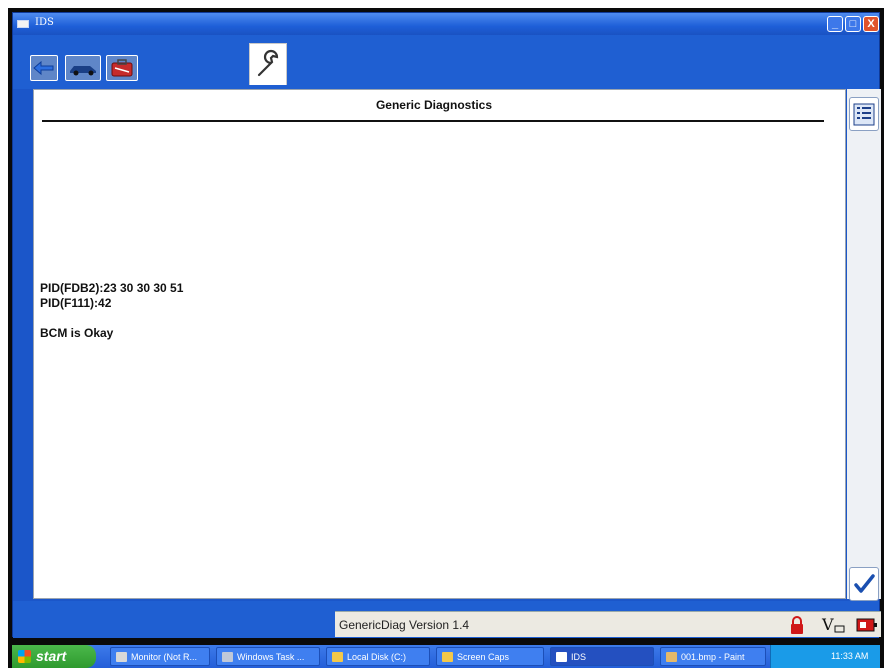 Image resolution: width=889 pixels, height=668 pixels. Describe the element at coordinates (112, 288) in the screenshot. I see `pid-fdb2-line: PID(FDB2):23 30 30 30 51` at that location.